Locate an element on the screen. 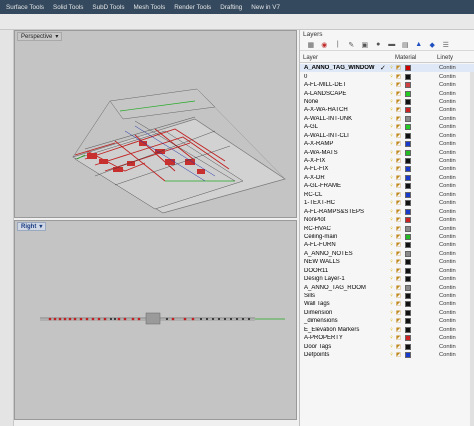  layer-row: A-X-DR ♀ ◩ Contin is located at coordinates (387, 178).